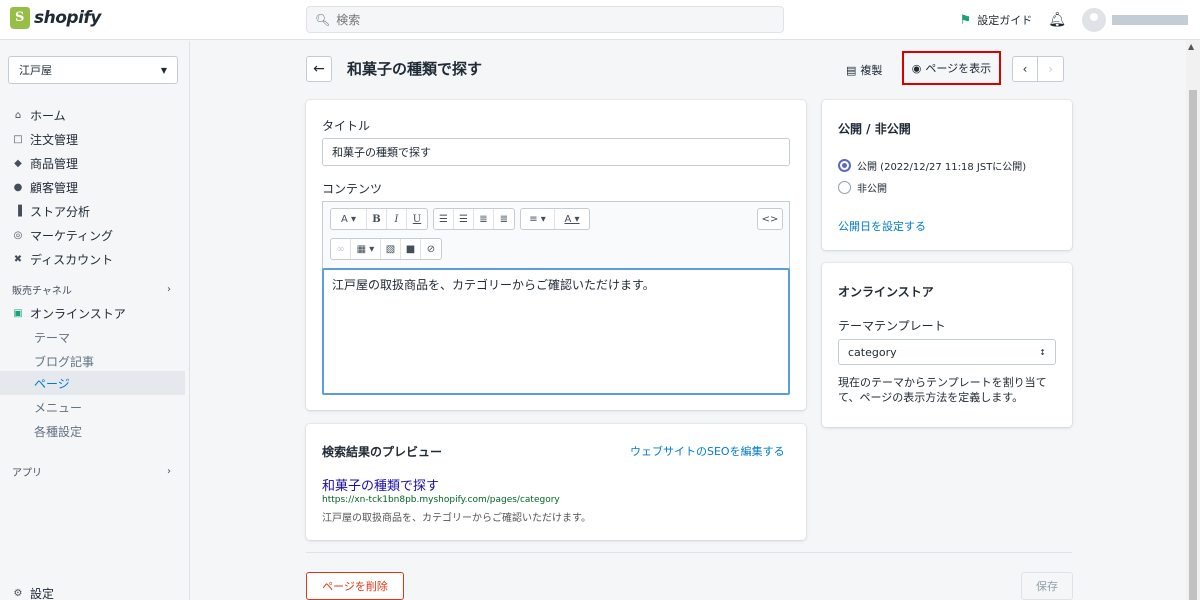 The image size is (1200, 600). I want to click on caret-down-icon: ▼, so click(163, 70).